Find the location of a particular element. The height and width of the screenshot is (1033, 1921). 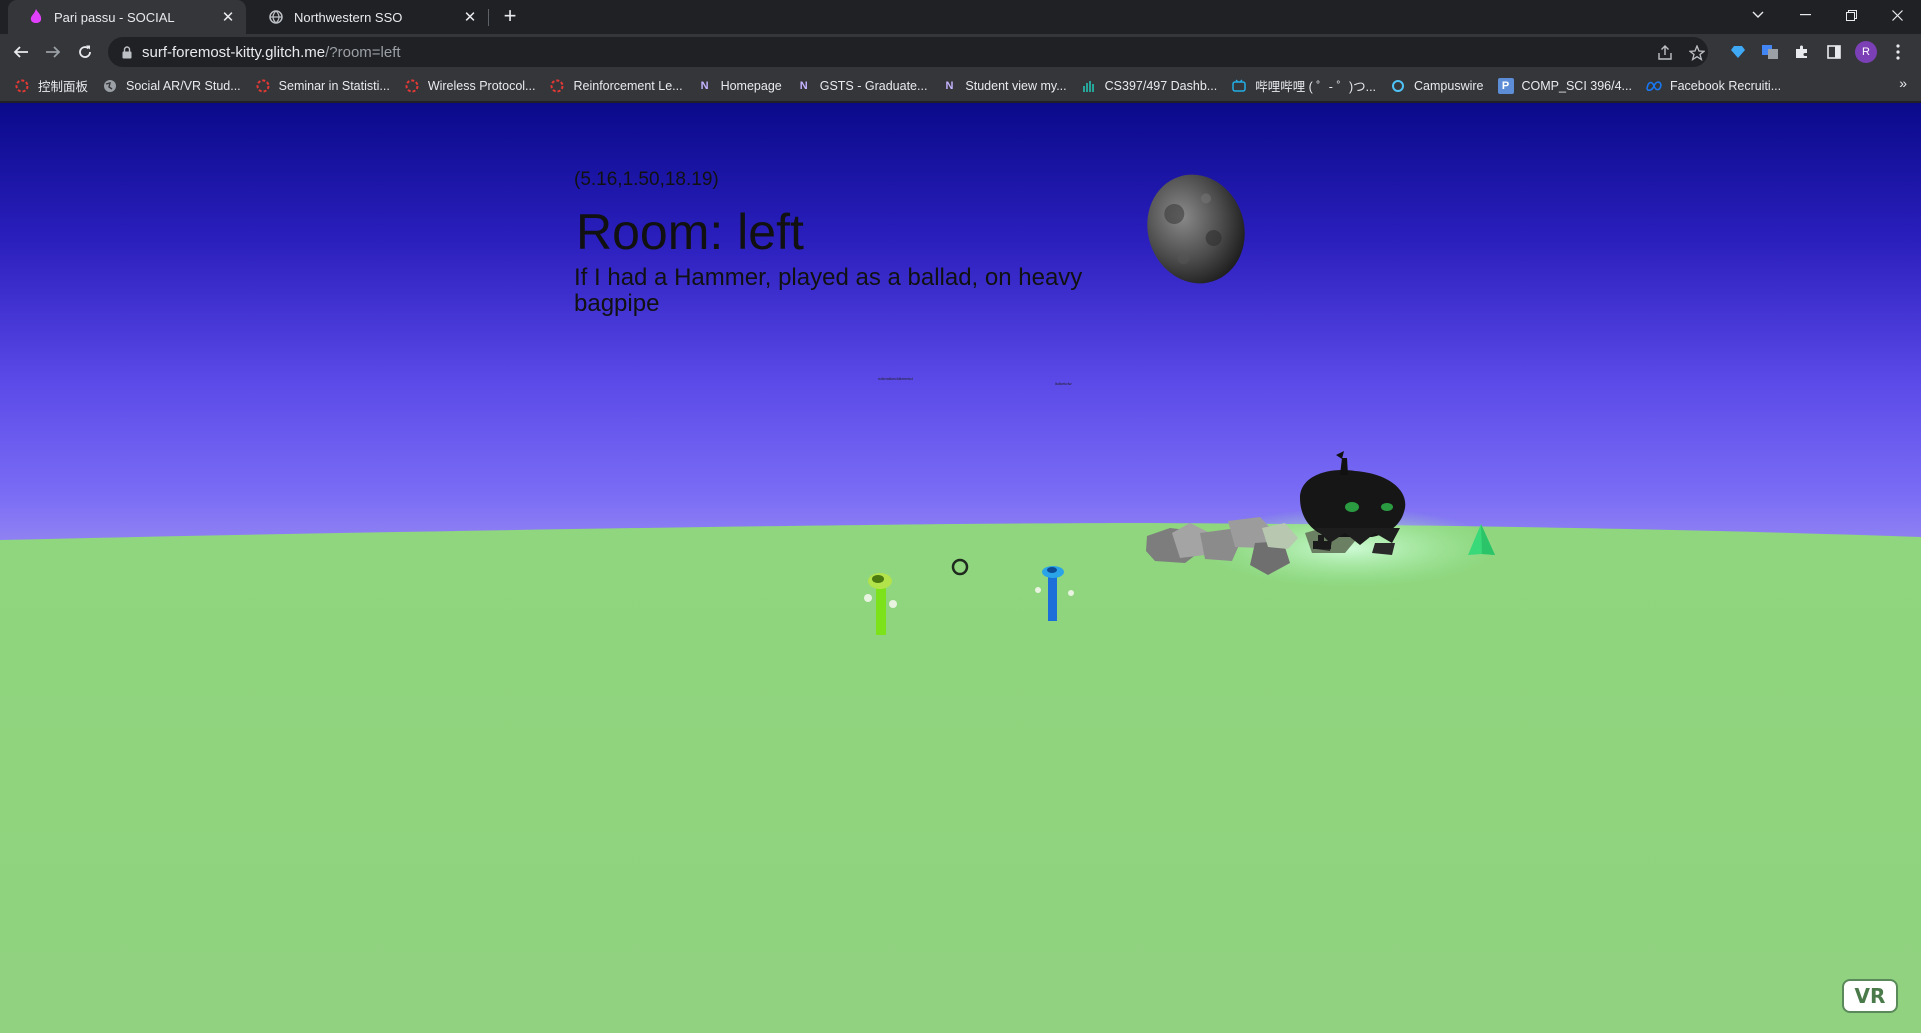

translate-extension-icon is located at coordinates (1770, 52).